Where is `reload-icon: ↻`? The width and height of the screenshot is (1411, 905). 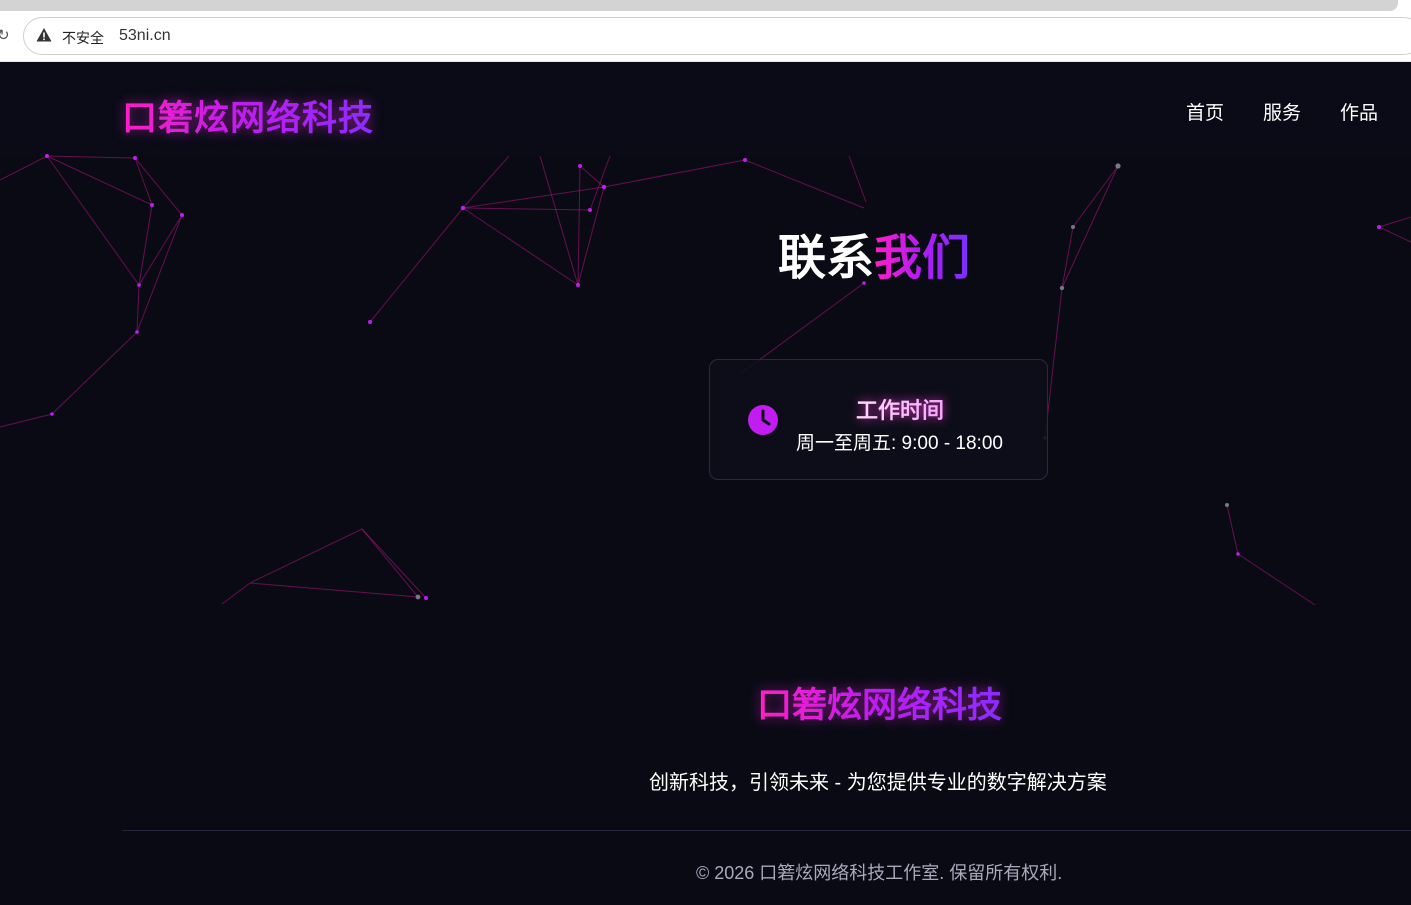
reload-icon: ↻ is located at coordinates (5, 35).